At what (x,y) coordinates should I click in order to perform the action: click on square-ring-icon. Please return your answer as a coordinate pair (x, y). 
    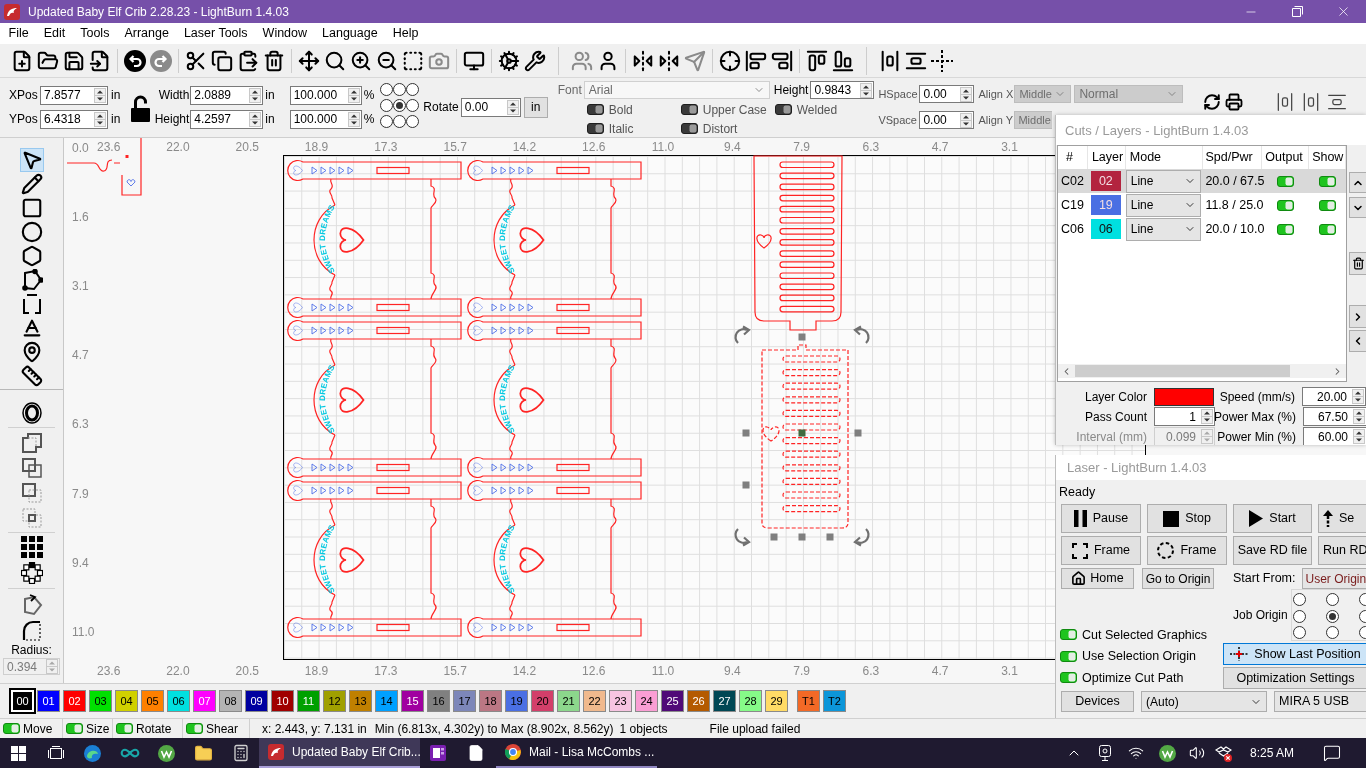
    Looking at the image, I should click on (31, 573).